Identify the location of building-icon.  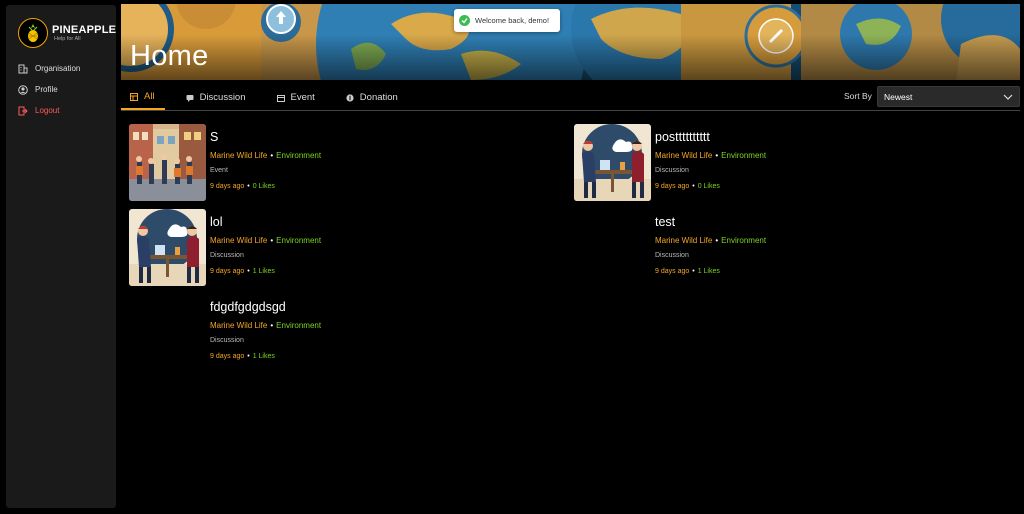
(23, 69).